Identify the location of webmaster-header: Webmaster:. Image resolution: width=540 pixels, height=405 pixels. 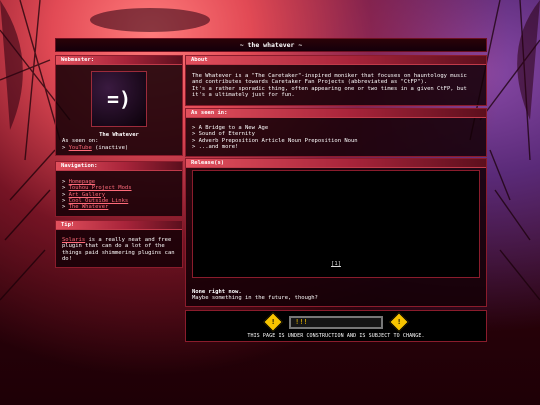
(119, 60).